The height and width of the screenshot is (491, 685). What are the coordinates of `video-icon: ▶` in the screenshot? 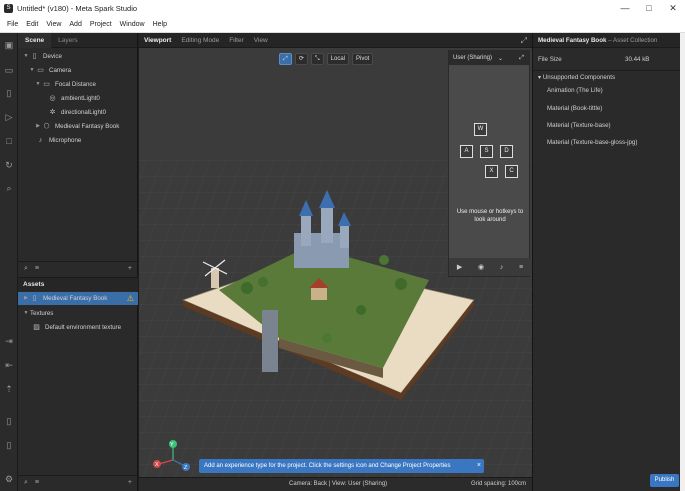 It's located at (459, 267).